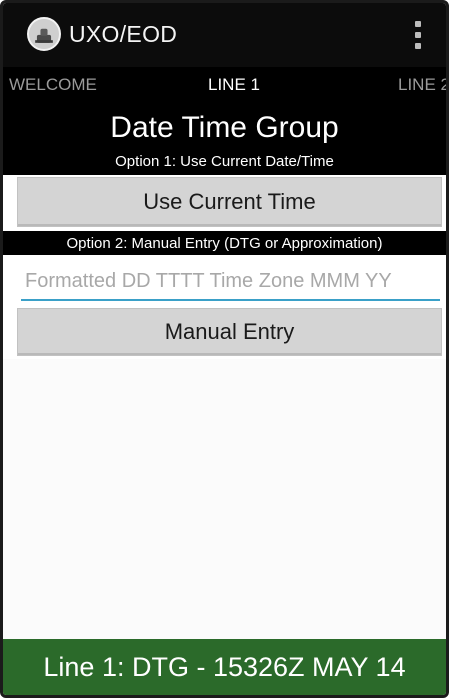 The height and width of the screenshot is (698, 449). I want to click on app-logo-icon, so click(44, 34).